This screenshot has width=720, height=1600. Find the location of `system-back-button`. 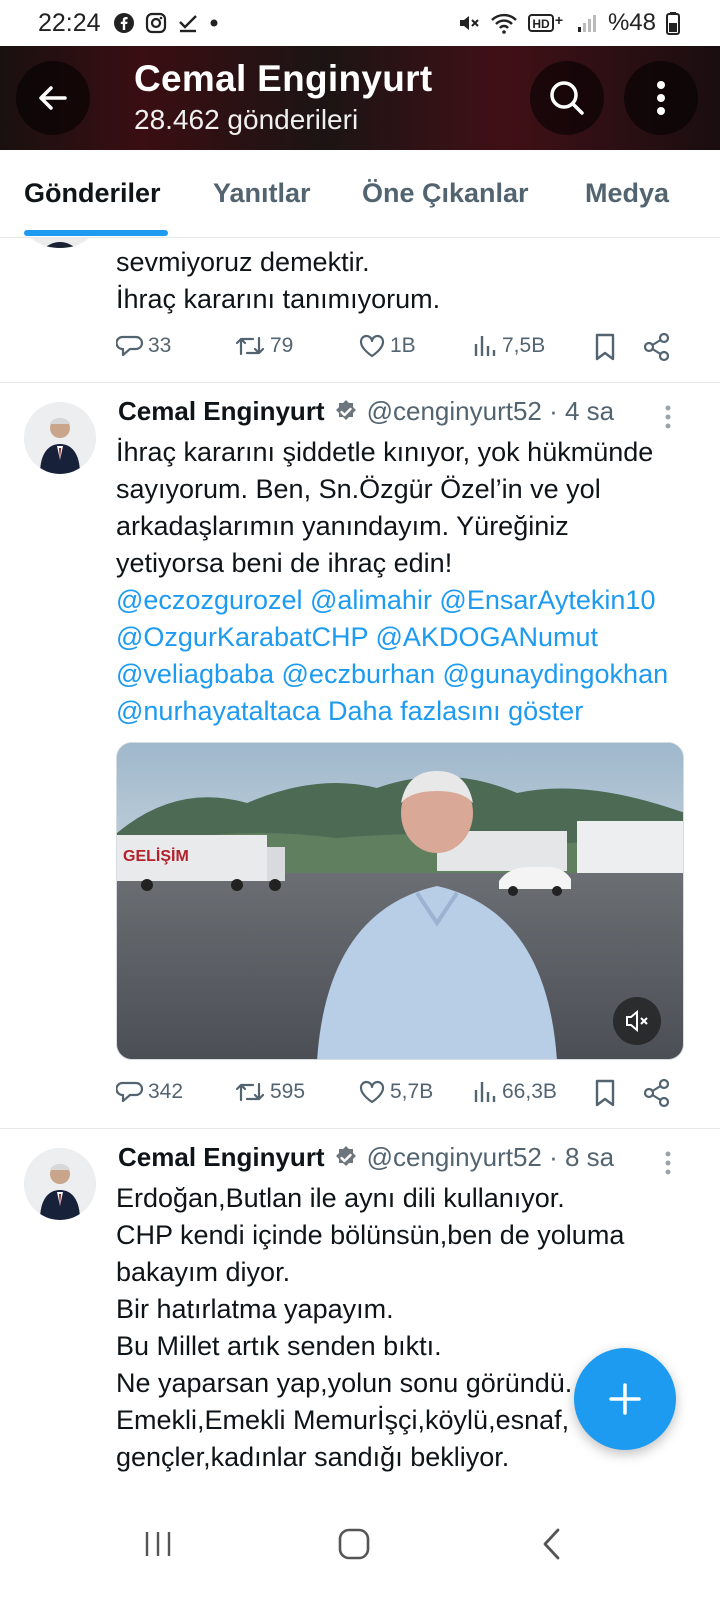

system-back-button is located at coordinates (552, 1544).